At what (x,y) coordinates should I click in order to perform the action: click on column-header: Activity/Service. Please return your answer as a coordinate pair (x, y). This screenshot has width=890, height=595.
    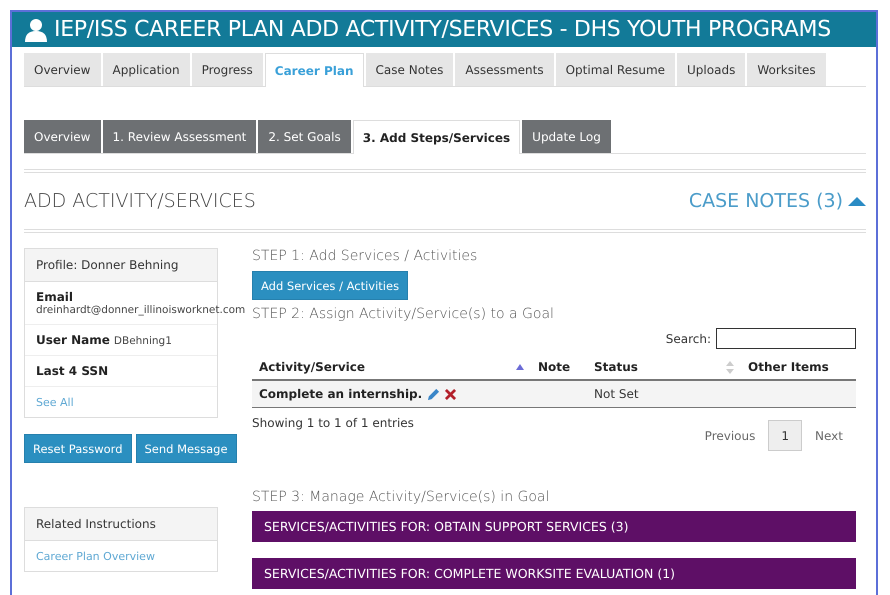
    Looking at the image, I should click on (312, 367).